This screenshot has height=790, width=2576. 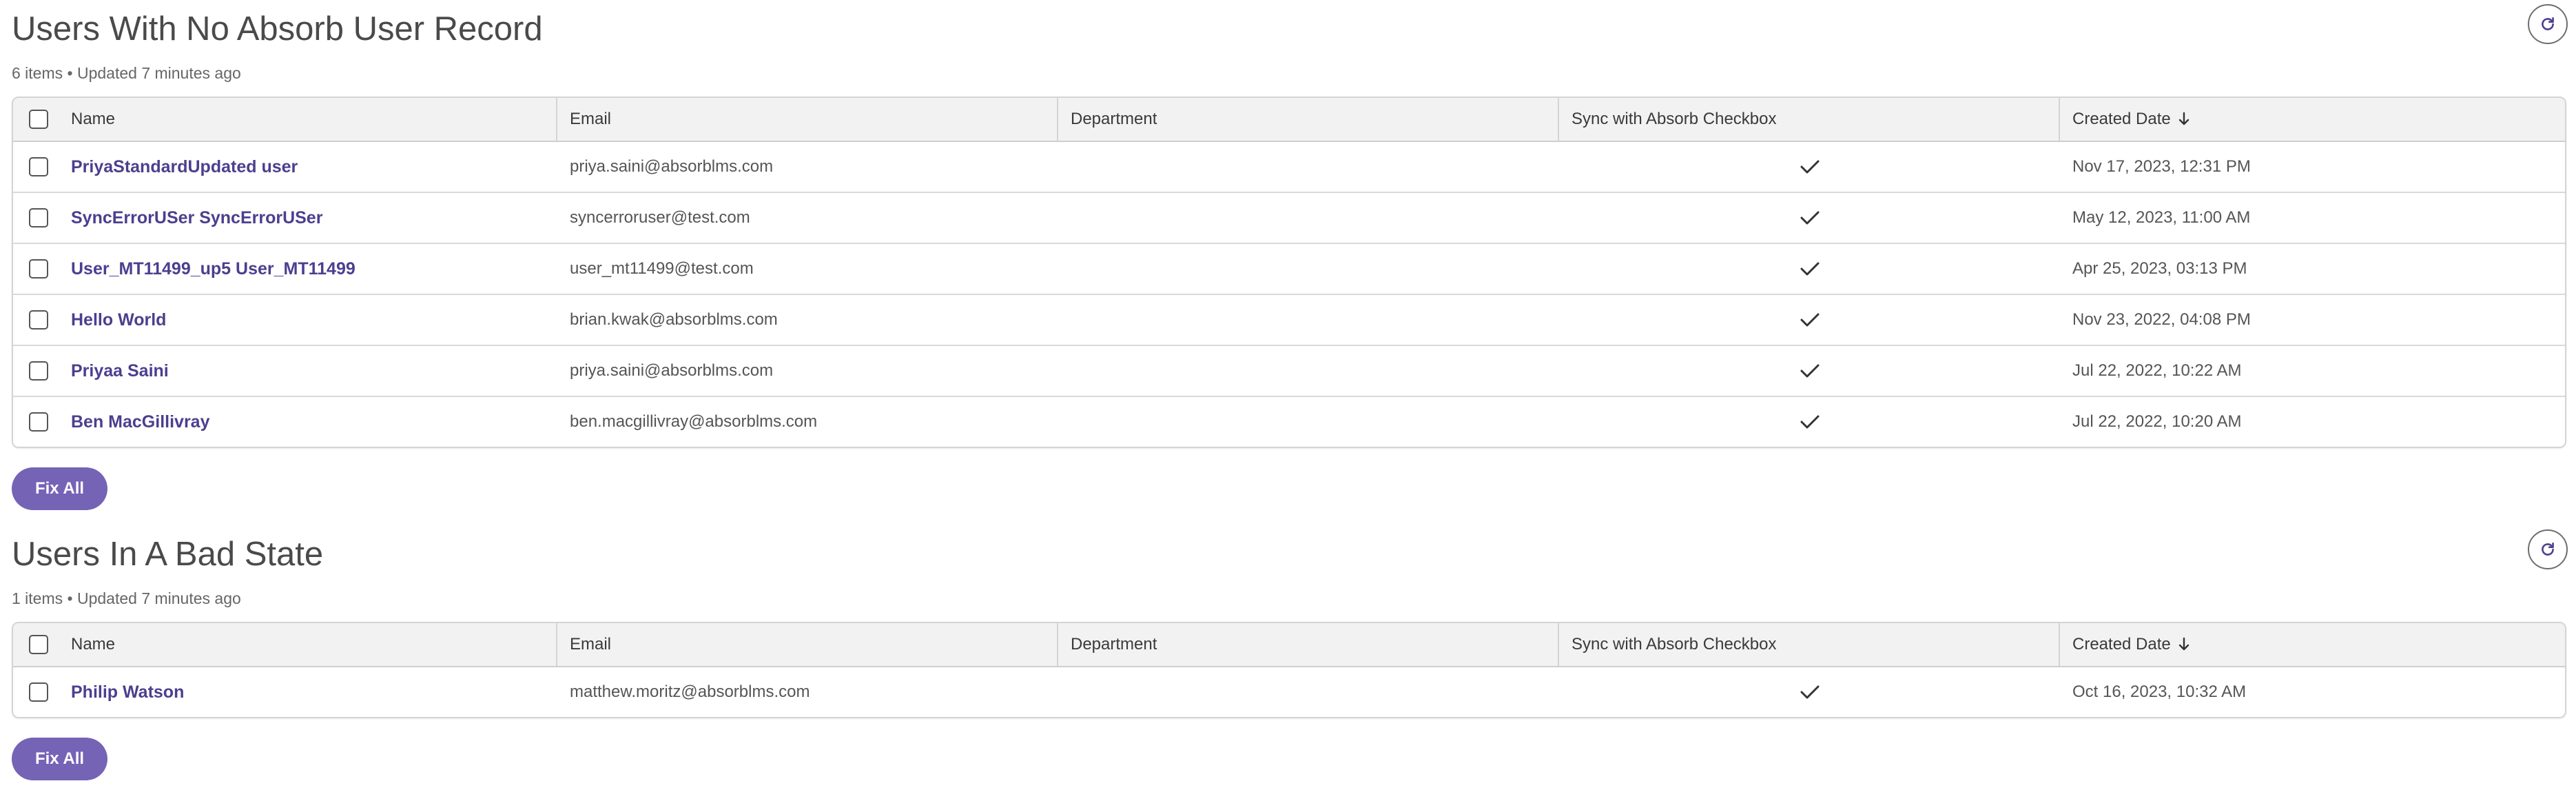 What do you see at coordinates (2161, 217) in the screenshot?
I see `created-date: May 12, 2023, 11:00 AM` at bounding box center [2161, 217].